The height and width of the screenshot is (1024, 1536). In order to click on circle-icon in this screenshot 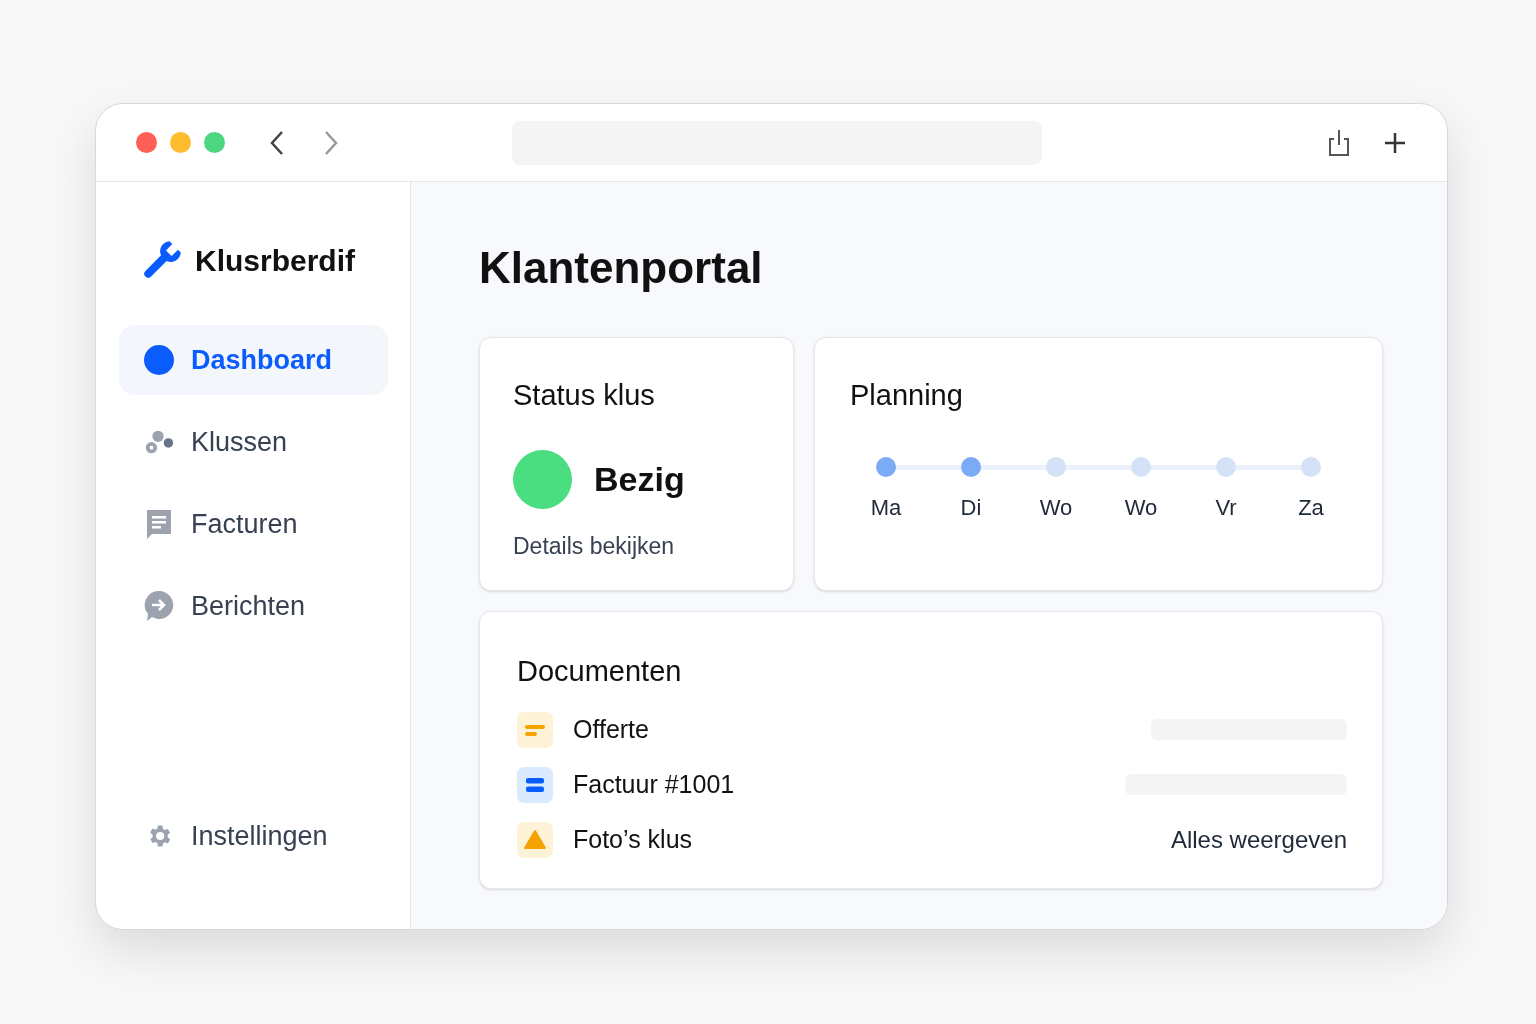, I will do `click(159, 360)`.